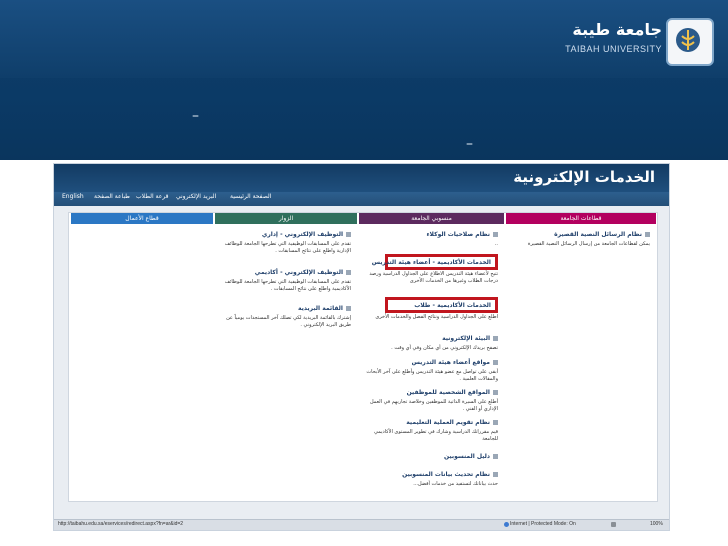  What do you see at coordinates (613, 524) in the screenshot?
I see `lock-icon` at bounding box center [613, 524].